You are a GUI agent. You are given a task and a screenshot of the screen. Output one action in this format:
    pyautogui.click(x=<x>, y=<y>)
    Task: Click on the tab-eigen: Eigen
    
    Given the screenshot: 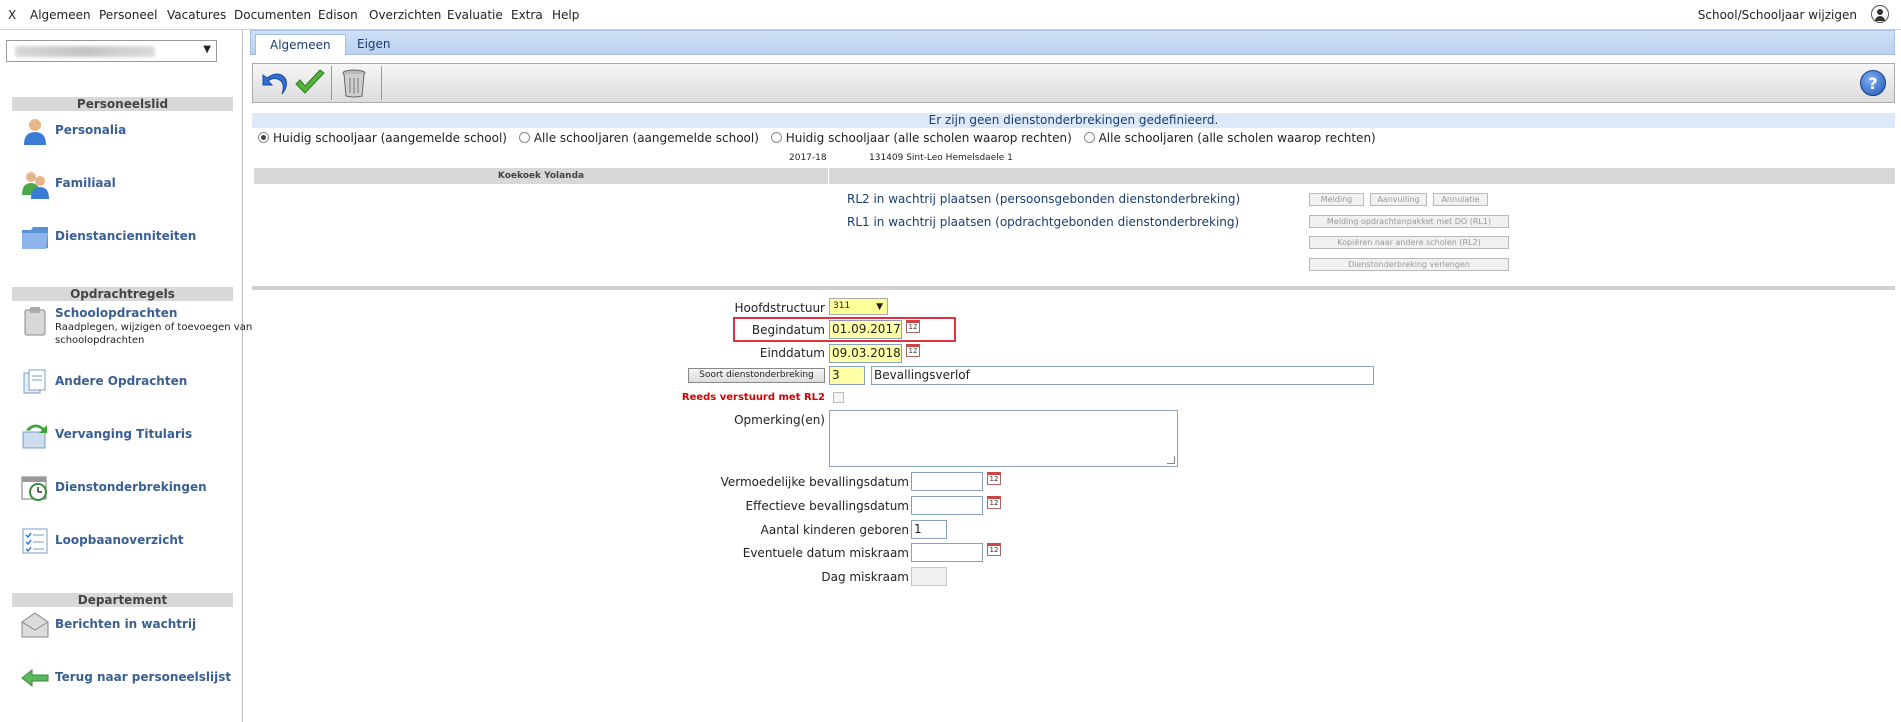 What is the action you would take?
    pyautogui.click(x=374, y=44)
    